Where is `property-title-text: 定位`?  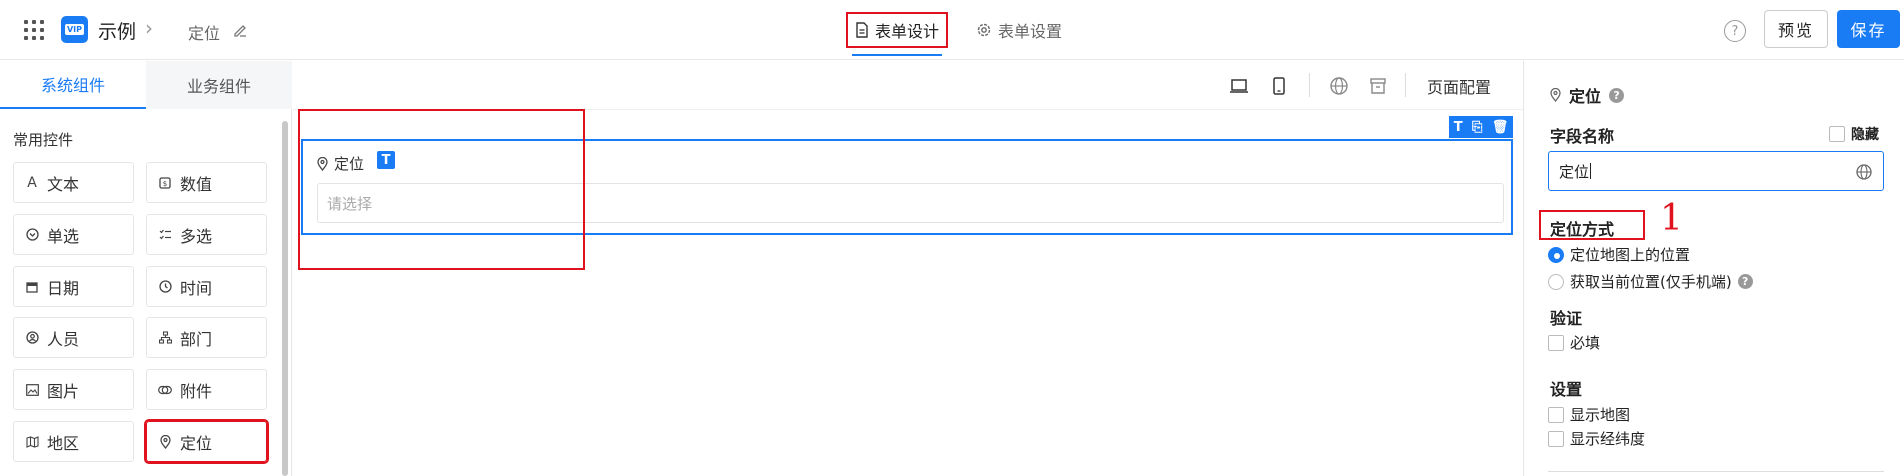 property-title-text: 定位 is located at coordinates (1585, 96).